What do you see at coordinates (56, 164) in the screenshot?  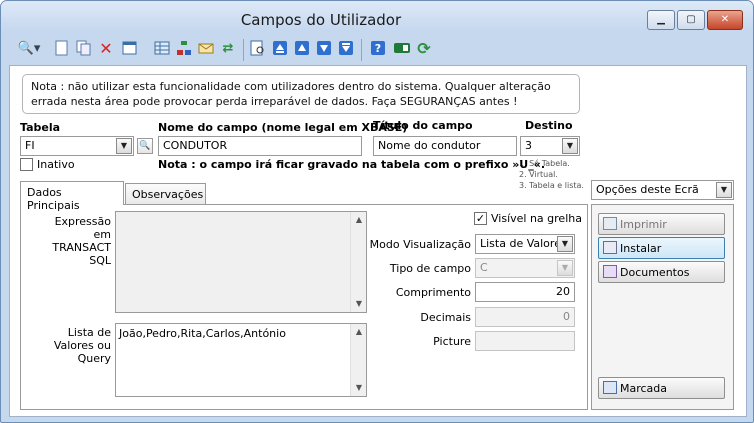 I see `inativo-label: Inativo` at bounding box center [56, 164].